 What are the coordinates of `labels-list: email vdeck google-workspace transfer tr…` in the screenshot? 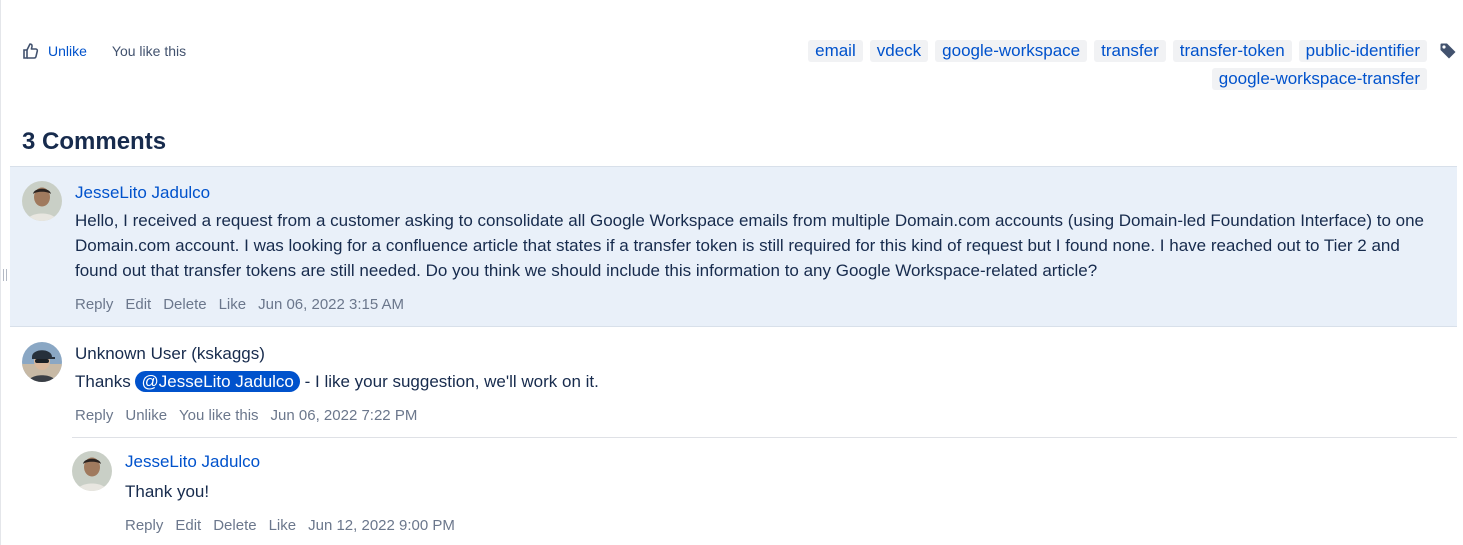 It's located at (1087, 65).